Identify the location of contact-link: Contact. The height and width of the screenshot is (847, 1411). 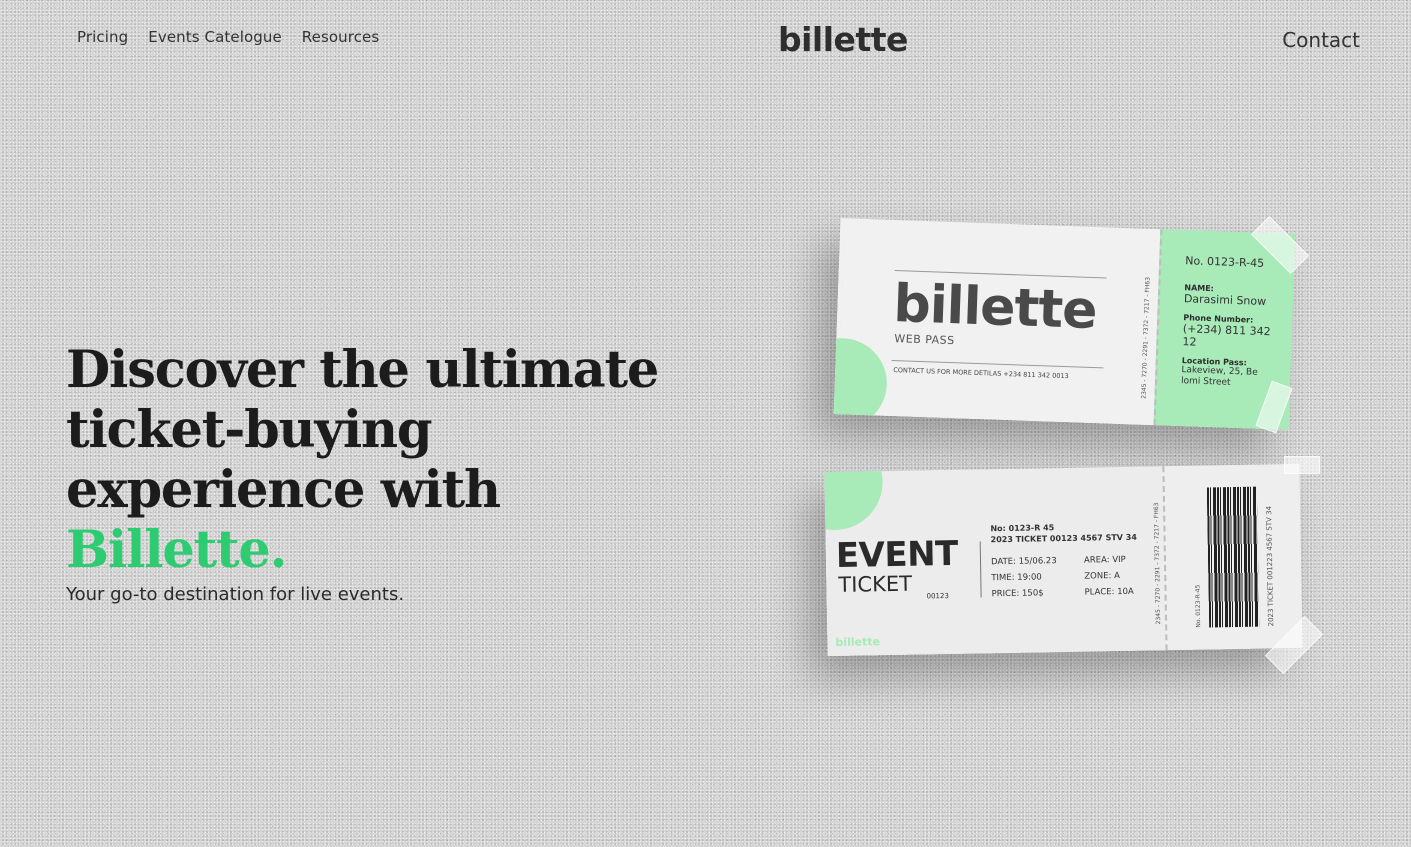
(1321, 40).